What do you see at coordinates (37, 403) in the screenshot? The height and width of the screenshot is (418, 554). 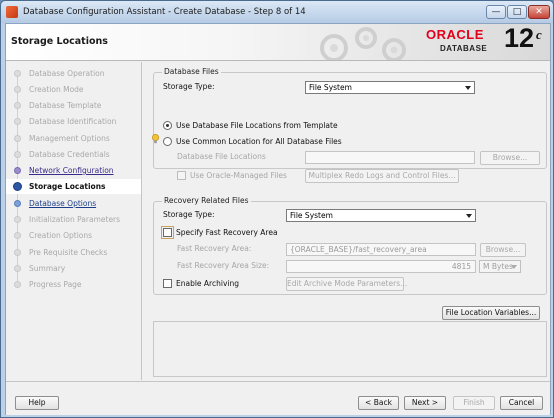 I see `help-button: Help` at bounding box center [37, 403].